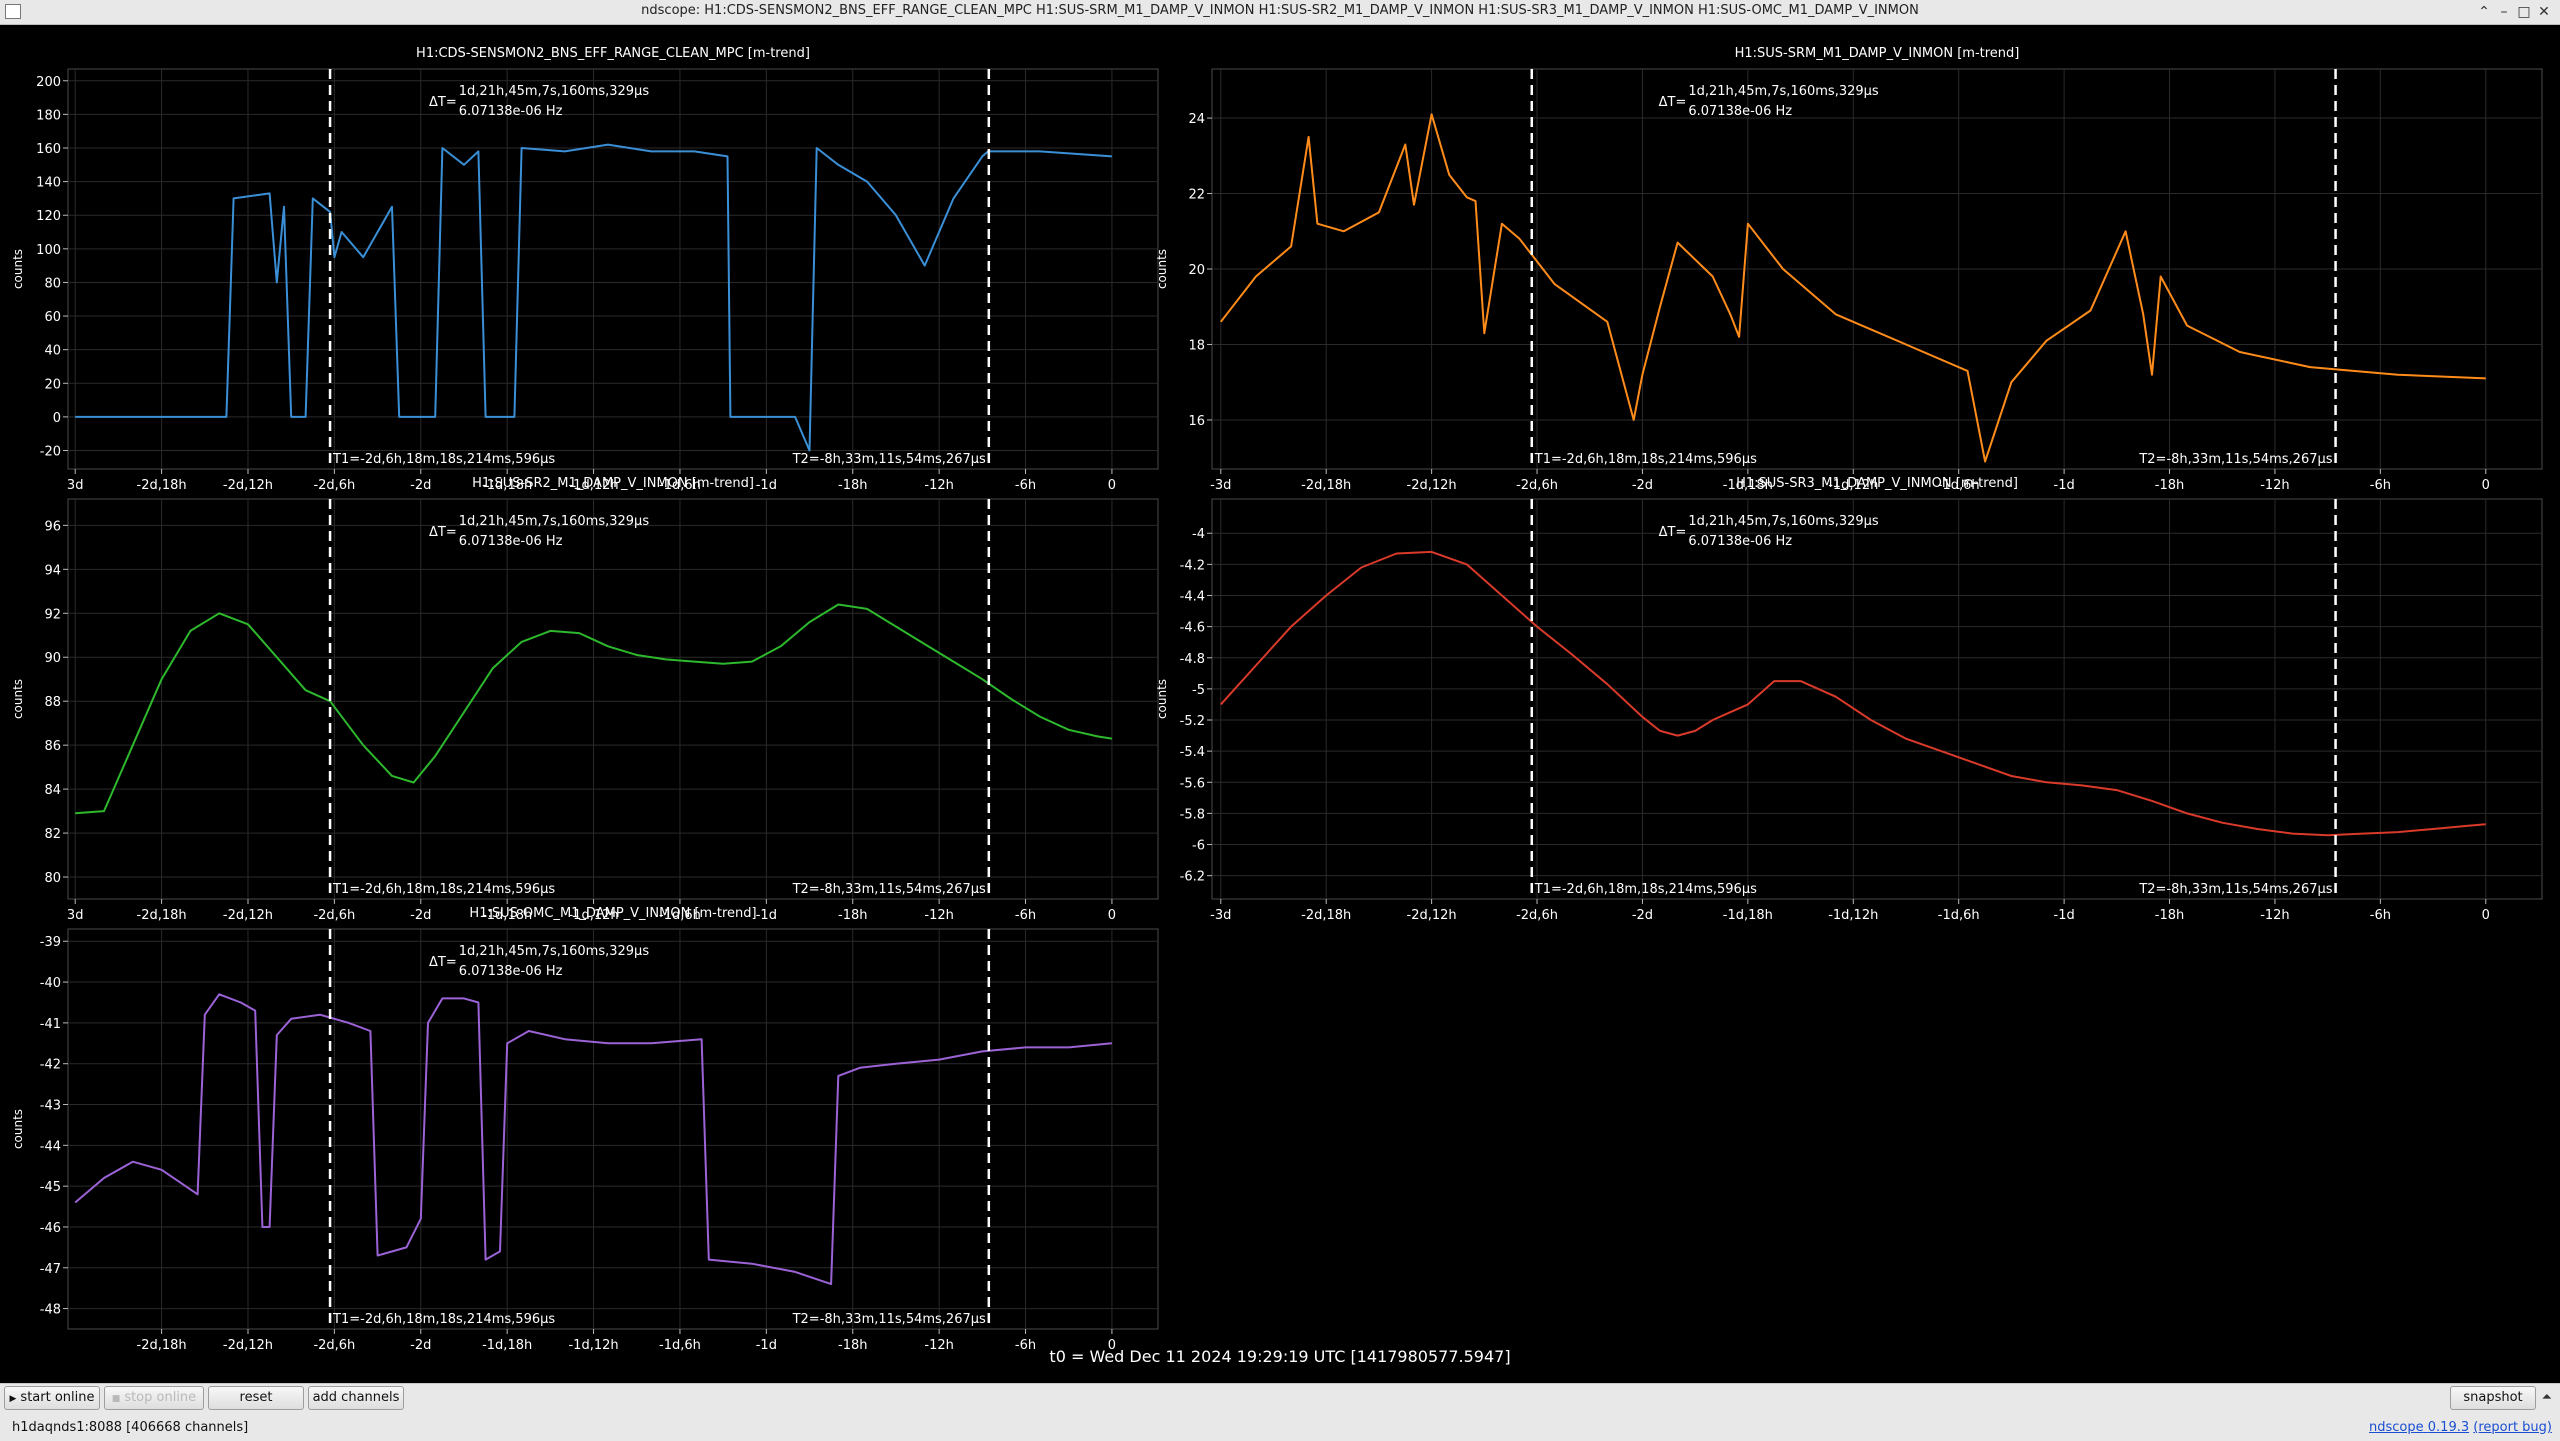 The width and height of the screenshot is (2560, 1441). I want to click on add-channels-button: add channels, so click(356, 1398).